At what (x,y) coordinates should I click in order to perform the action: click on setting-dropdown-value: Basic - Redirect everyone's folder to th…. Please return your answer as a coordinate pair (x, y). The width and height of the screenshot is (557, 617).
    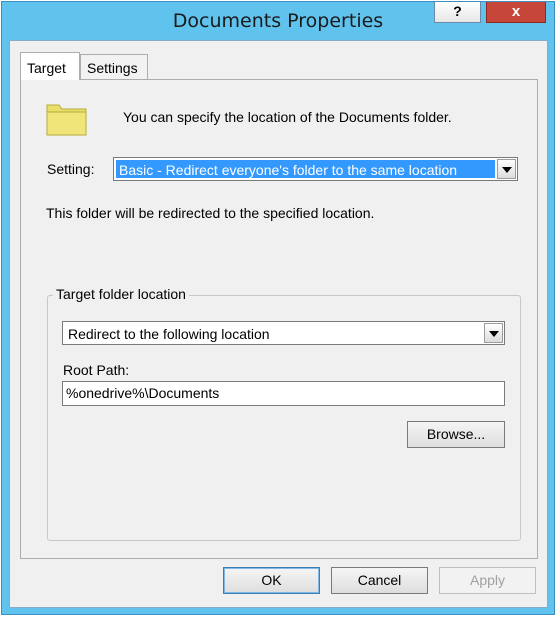
    Looking at the image, I should click on (305, 169).